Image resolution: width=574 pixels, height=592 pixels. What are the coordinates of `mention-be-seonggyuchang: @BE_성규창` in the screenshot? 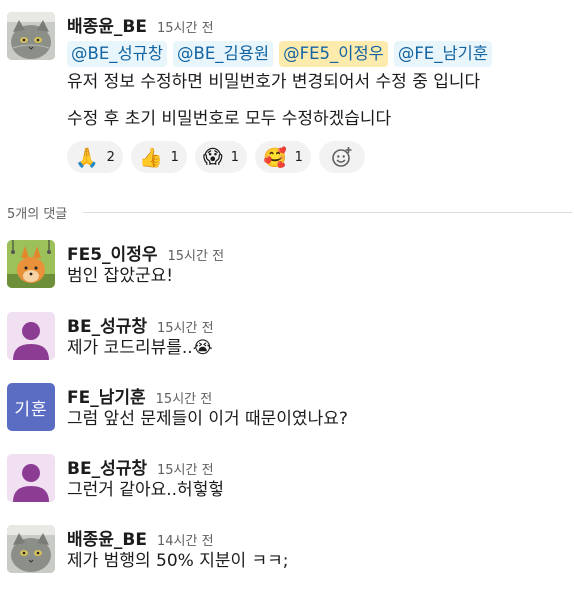 It's located at (117, 54).